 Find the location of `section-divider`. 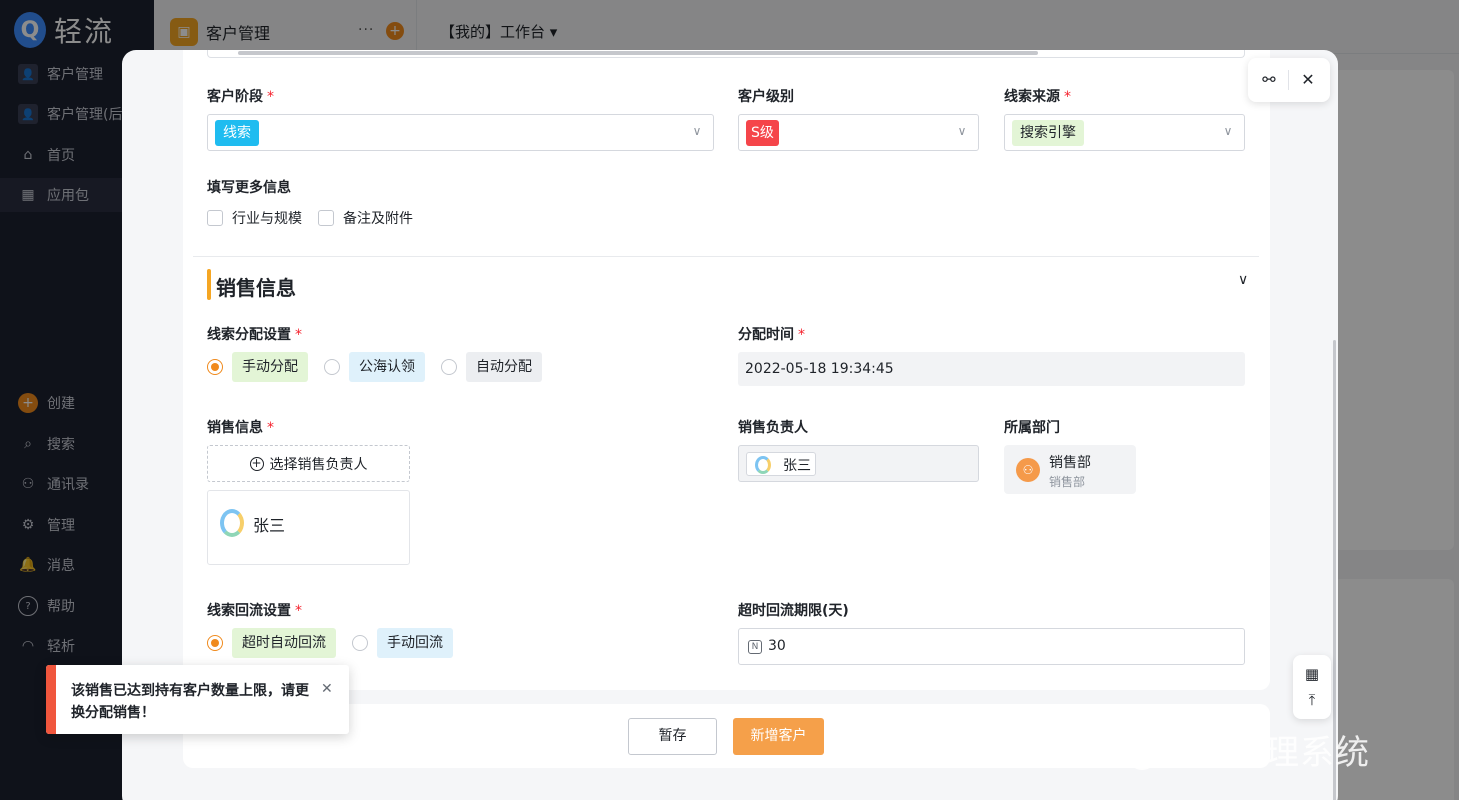

section-divider is located at coordinates (726, 256).